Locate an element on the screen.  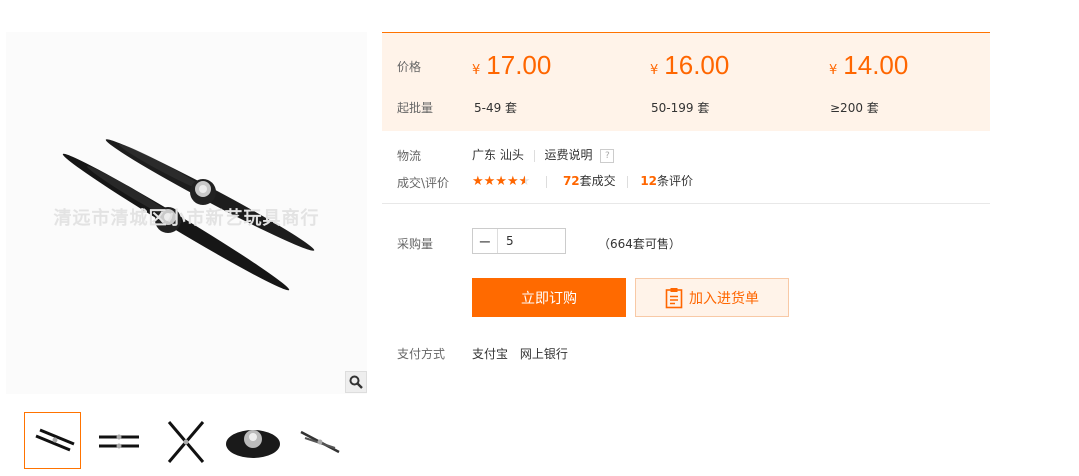
buy-now-button: 立即订购 is located at coordinates (549, 297).